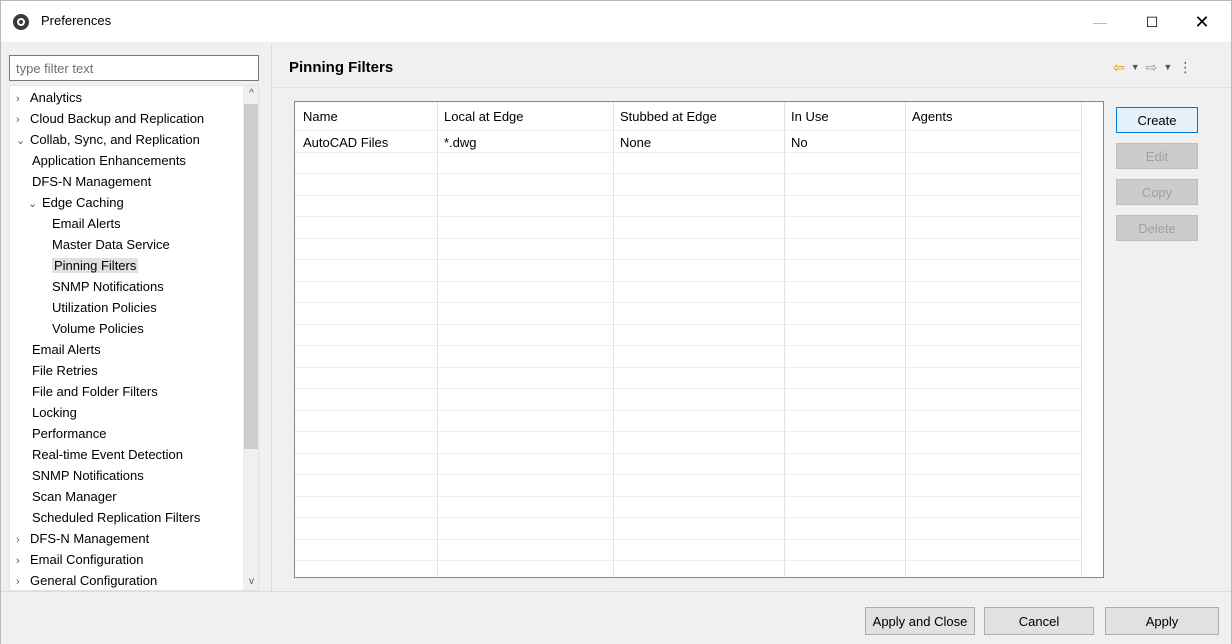 The height and width of the screenshot is (644, 1232). I want to click on tree-item: Master Data Service, so click(109, 244).